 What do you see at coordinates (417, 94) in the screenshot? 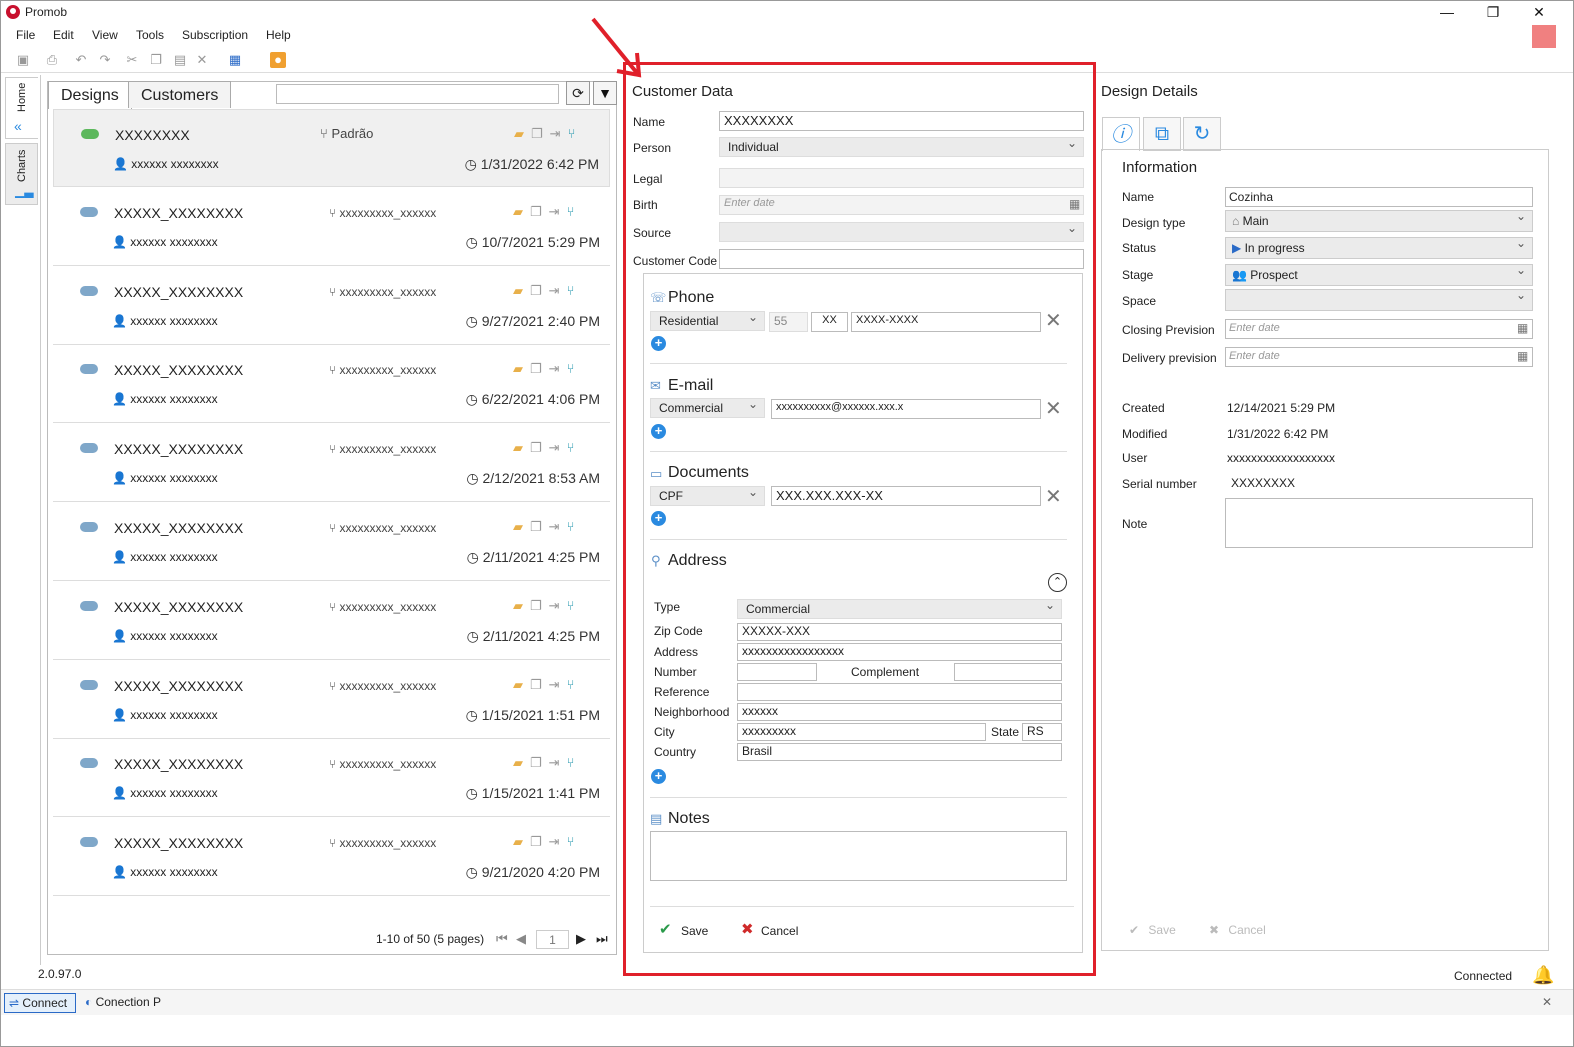
I see `search-input` at bounding box center [417, 94].